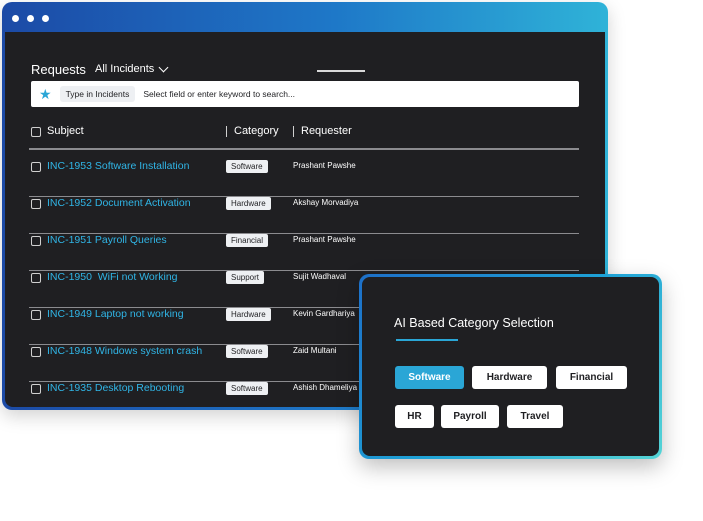 The height and width of the screenshot is (521, 703). I want to click on incident-subject-link: INC-1935 Desktop Rebooting, so click(115, 388).